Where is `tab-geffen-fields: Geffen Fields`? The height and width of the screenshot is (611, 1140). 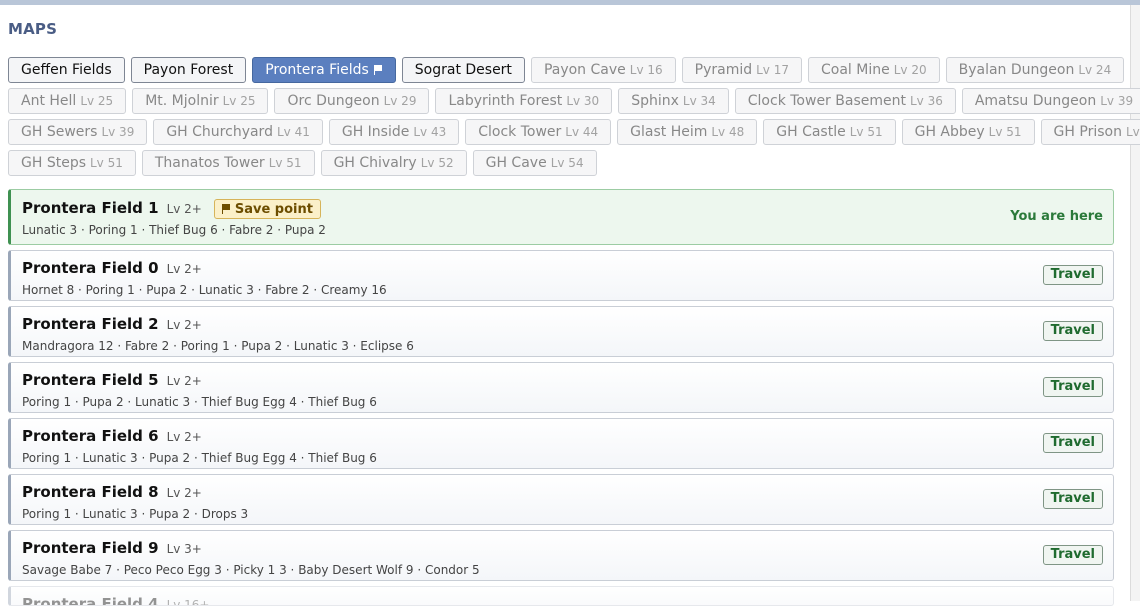 tab-geffen-fields: Geffen Fields is located at coordinates (66, 70).